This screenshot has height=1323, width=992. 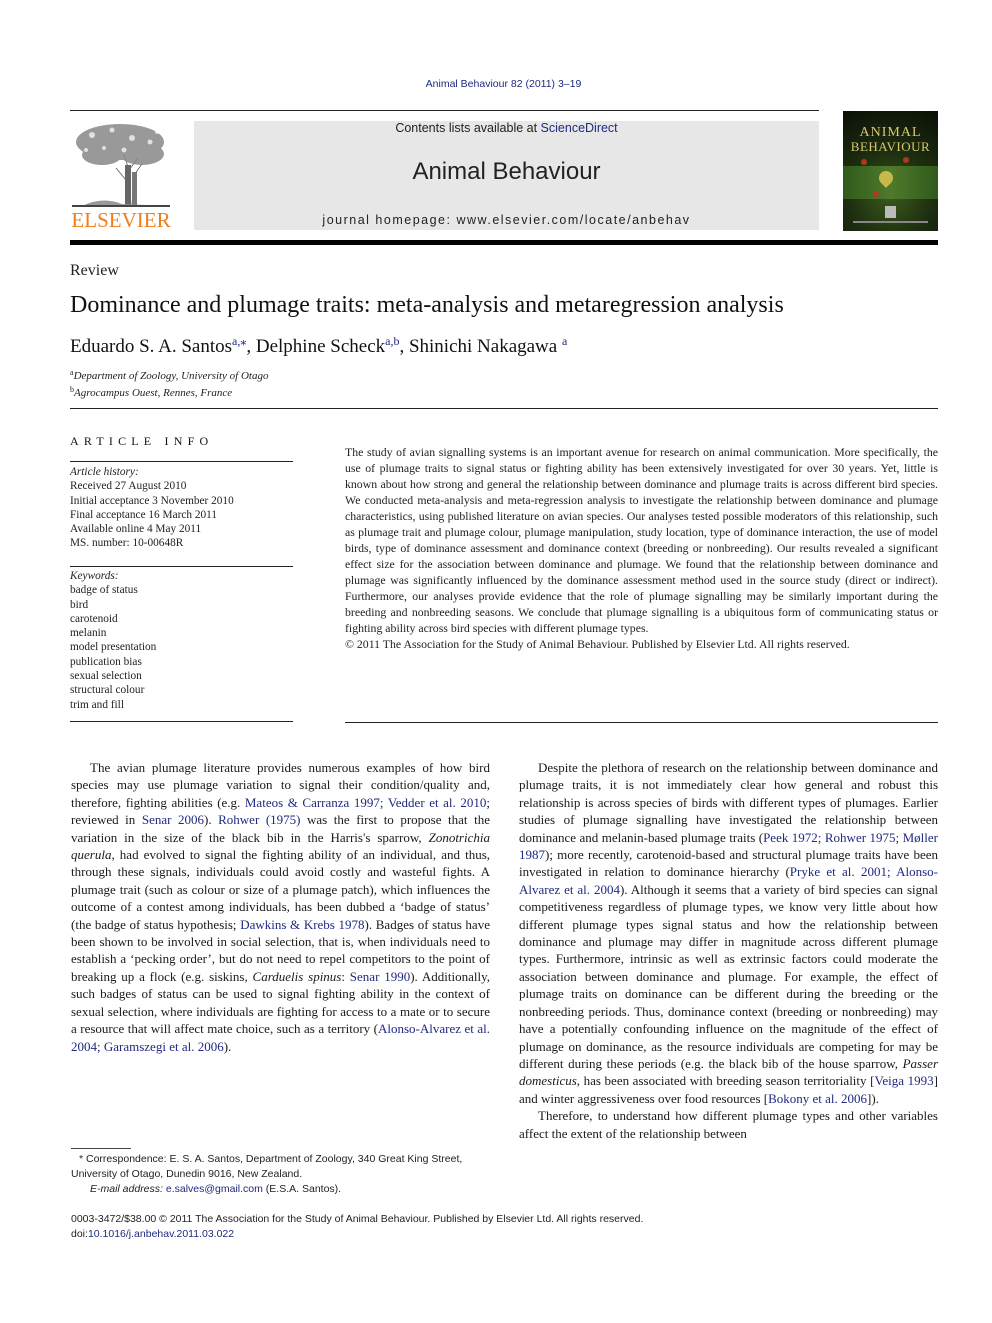 I want to click on email-link: e.salves@gmail.com, so click(x=214, y=1189).